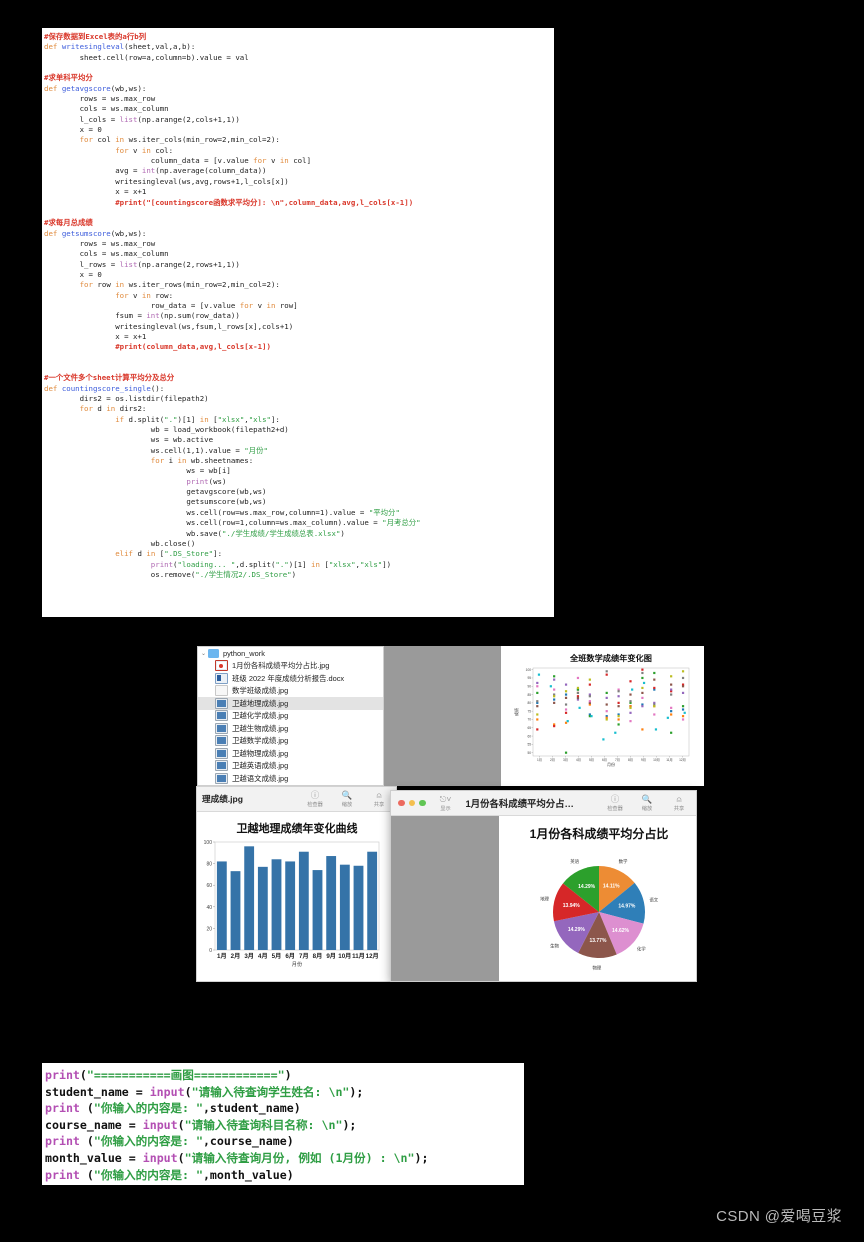 Image resolution: width=864 pixels, height=1242 pixels. What do you see at coordinates (574, 861) in the screenshot?
I see `svg-text: 英语` at bounding box center [574, 861].